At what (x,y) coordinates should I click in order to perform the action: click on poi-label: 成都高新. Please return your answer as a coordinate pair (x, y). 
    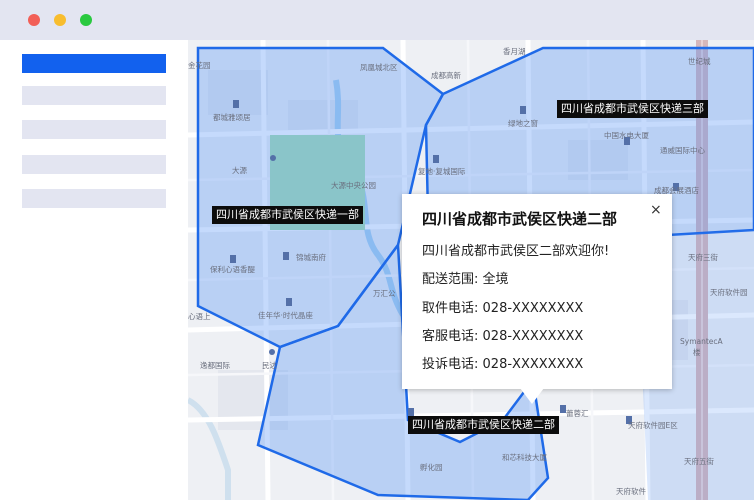
    Looking at the image, I should click on (446, 75).